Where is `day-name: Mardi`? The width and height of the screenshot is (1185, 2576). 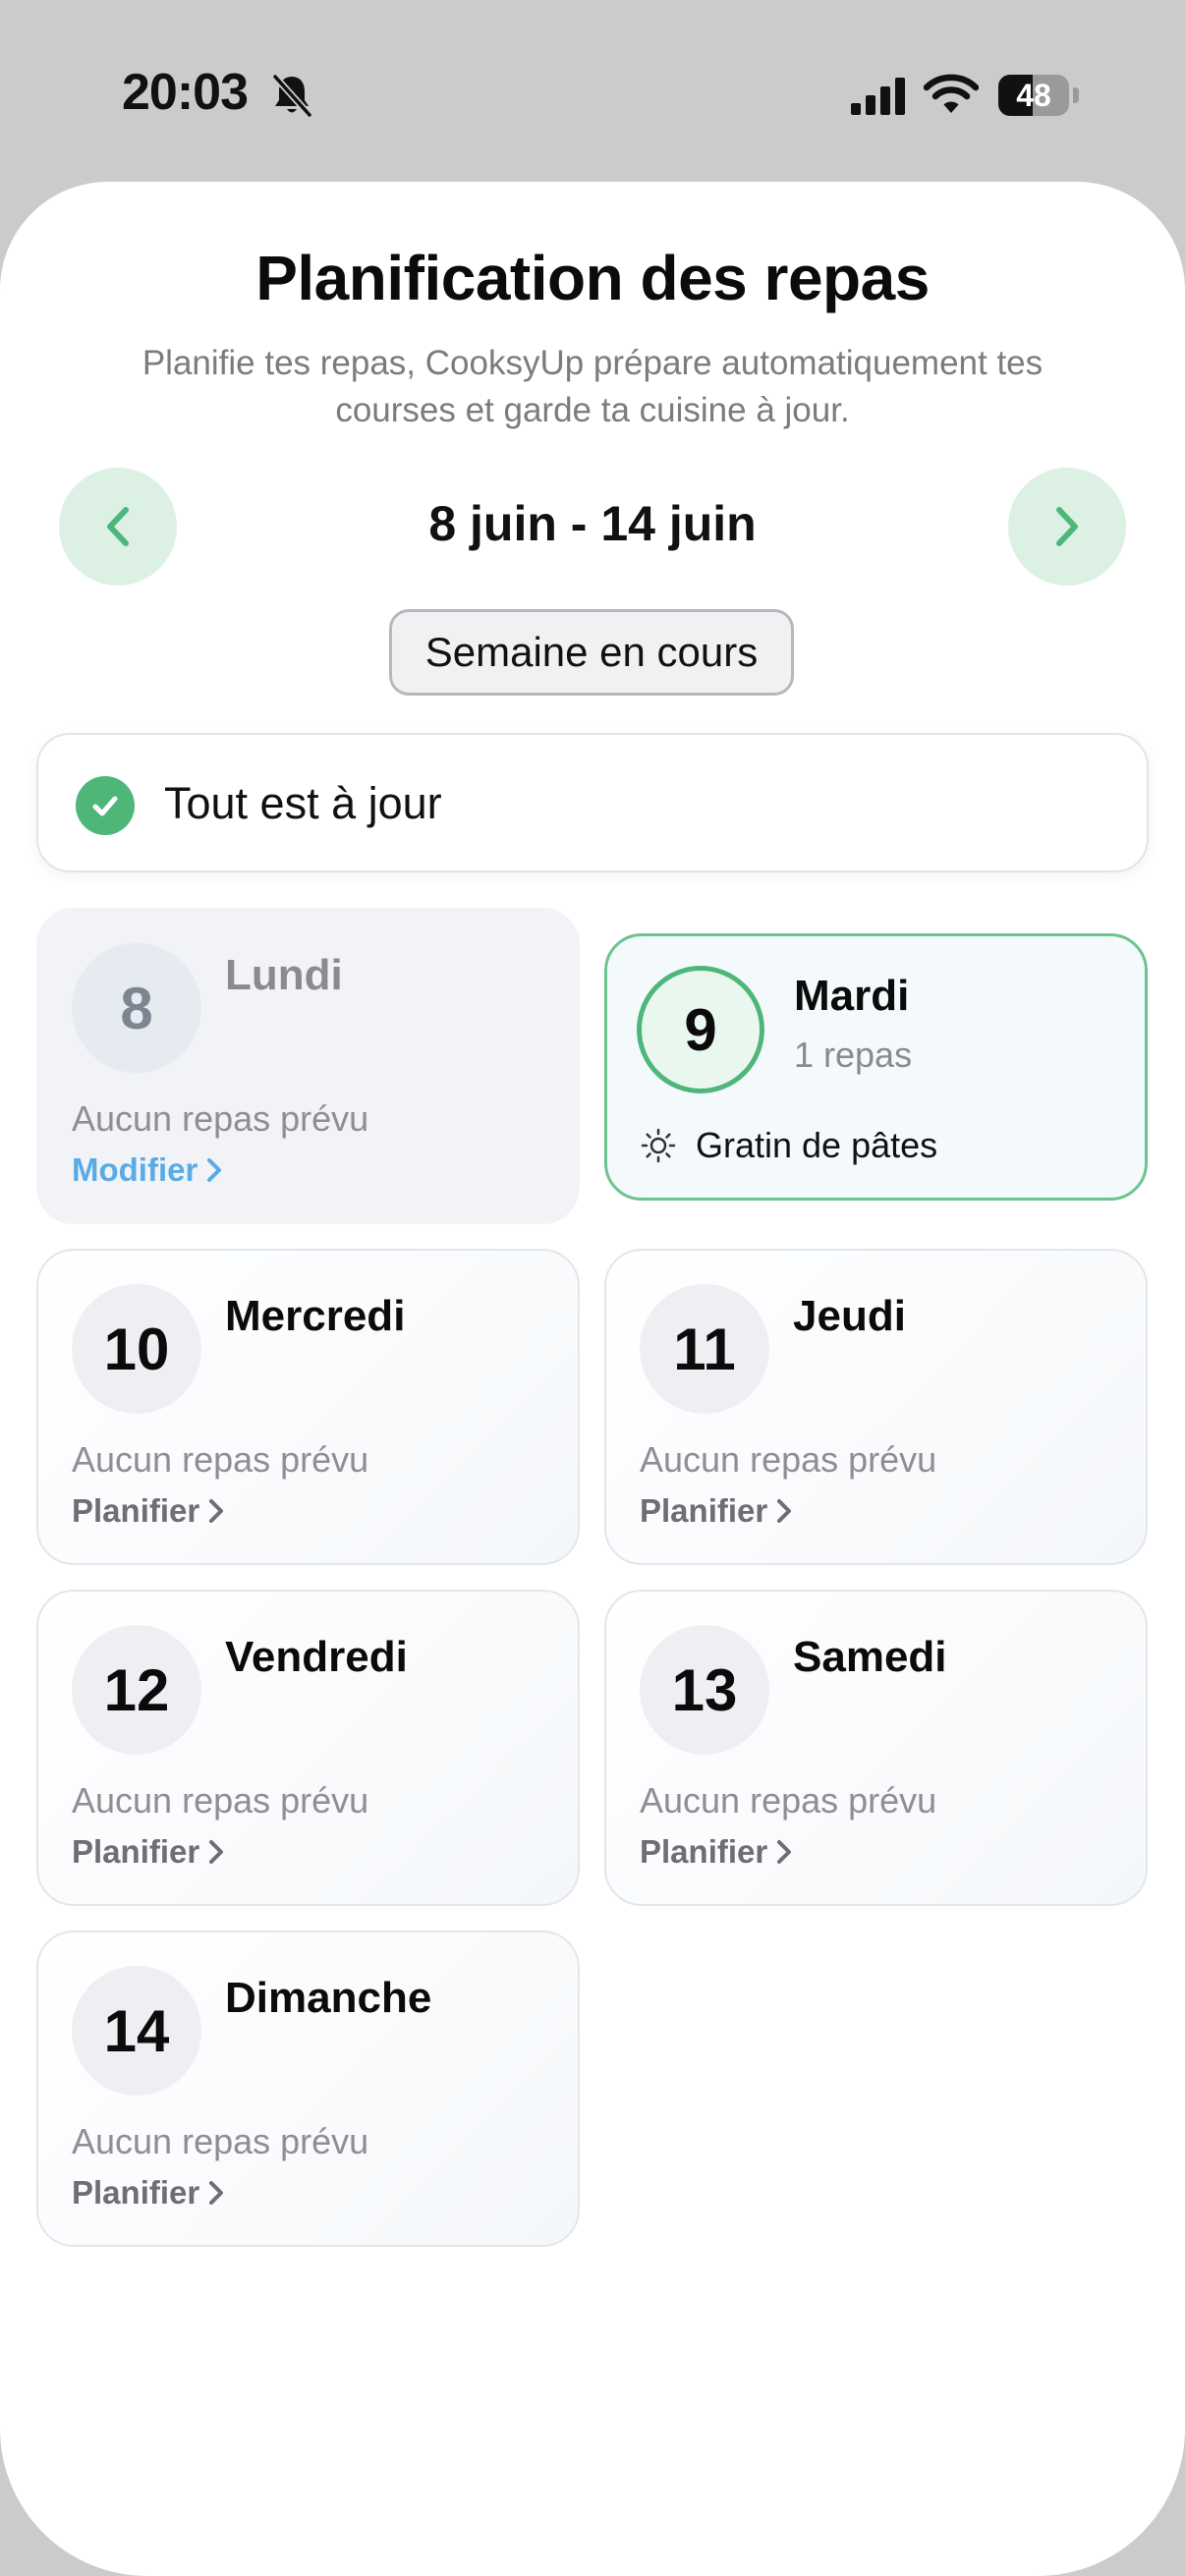 day-name: Mardi is located at coordinates (852, 996).